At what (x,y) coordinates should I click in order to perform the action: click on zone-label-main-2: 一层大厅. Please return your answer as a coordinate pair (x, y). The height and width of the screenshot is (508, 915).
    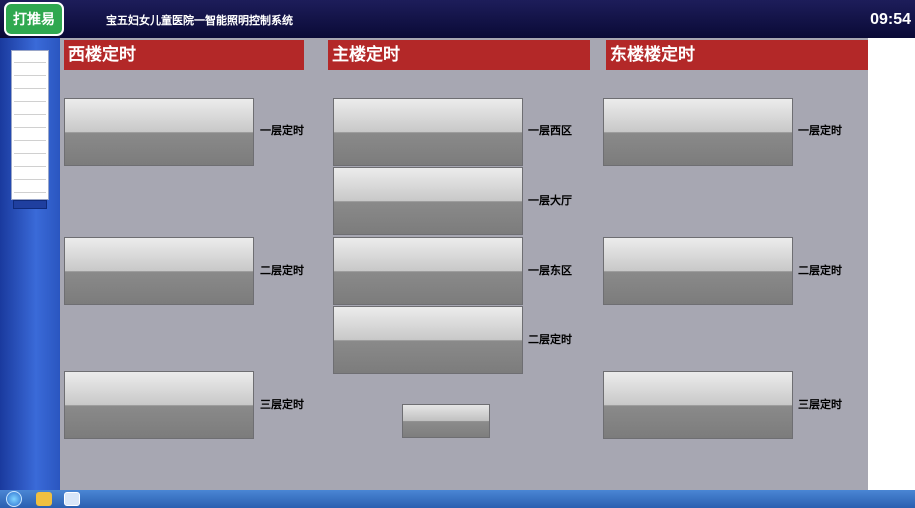
    Looking at the image, I should click on (550, 201).